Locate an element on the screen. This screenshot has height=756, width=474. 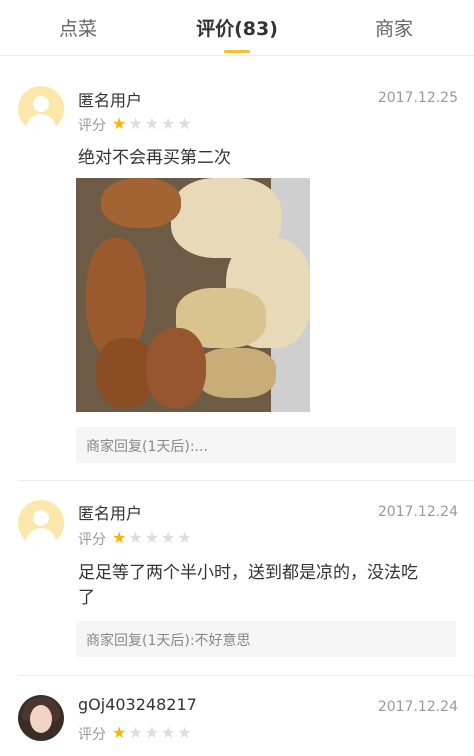
tab-reviews: 评价(83) is located at coordinates (237, 29).